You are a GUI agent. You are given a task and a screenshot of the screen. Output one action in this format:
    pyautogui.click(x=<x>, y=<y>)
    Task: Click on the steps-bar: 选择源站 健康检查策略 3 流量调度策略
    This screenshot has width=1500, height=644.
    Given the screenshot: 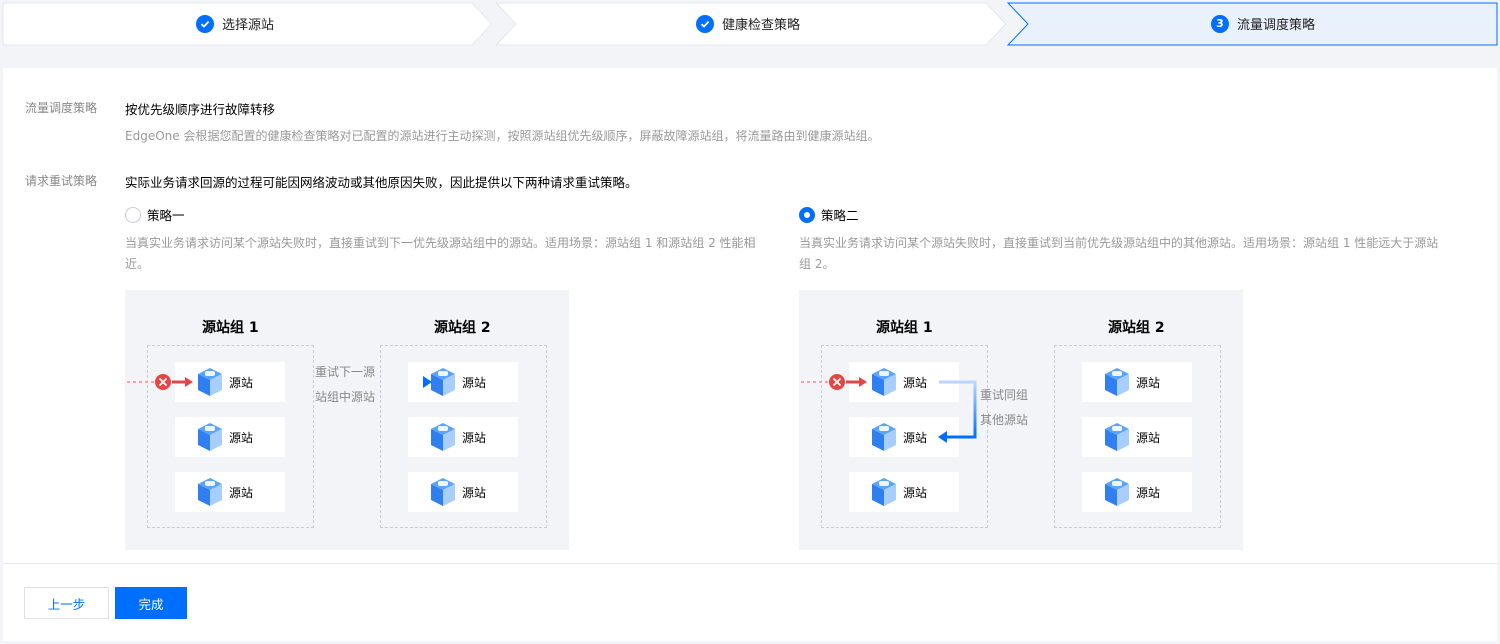 What is the action you would take?
    pyautogui.click(x=750, y=24)
    